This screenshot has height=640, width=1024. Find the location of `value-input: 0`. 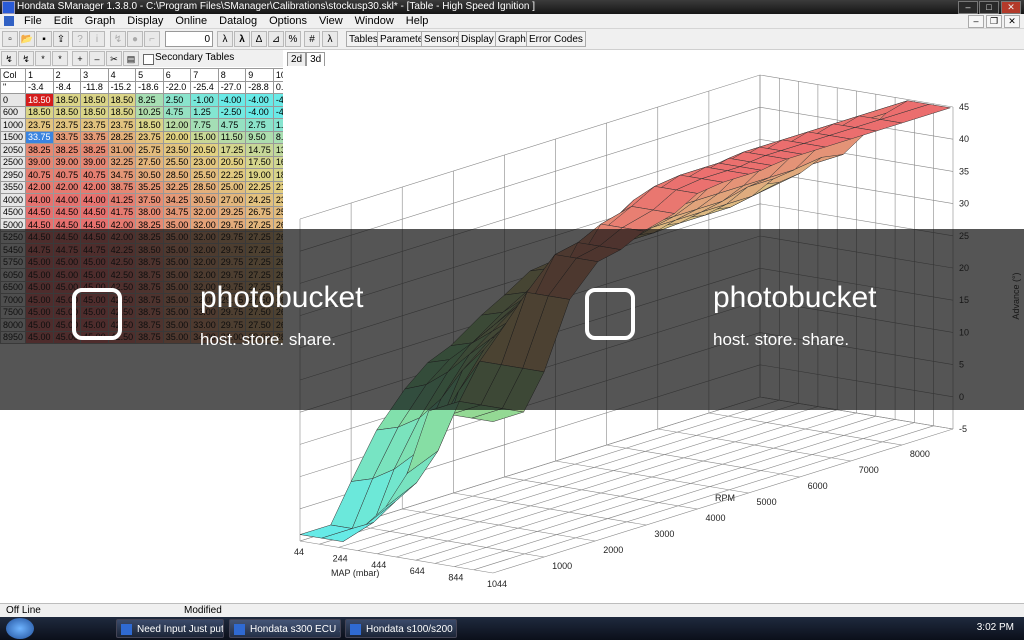

value-input: 0 is located at coordinates (189, 39).